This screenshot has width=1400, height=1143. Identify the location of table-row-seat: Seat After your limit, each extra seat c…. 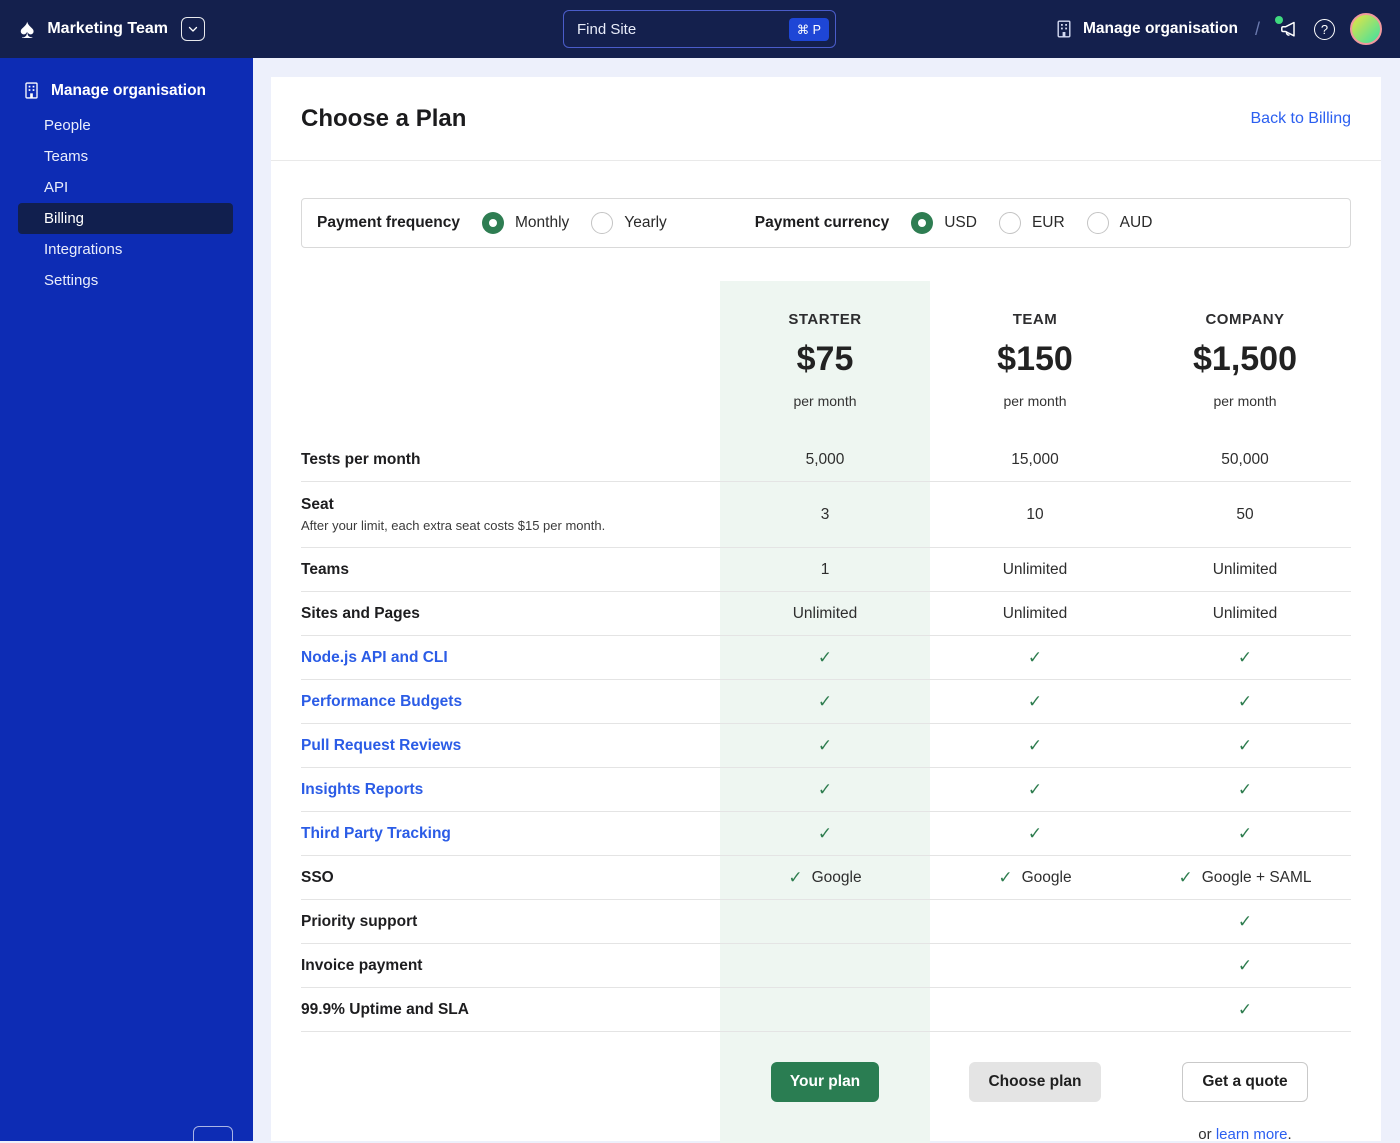
(826, 515).